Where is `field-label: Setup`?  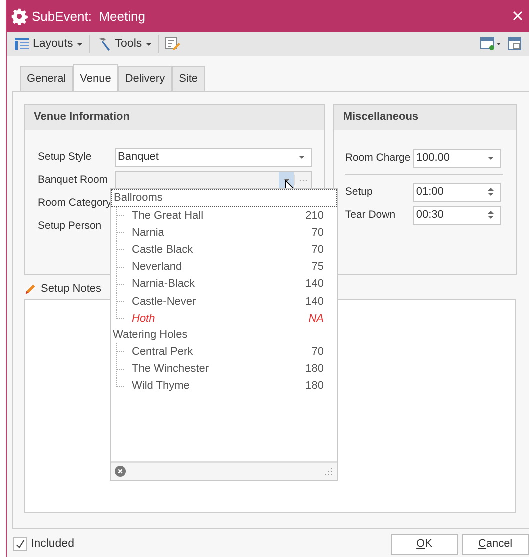
field-label: Setup is located at coordinates (359, 192).